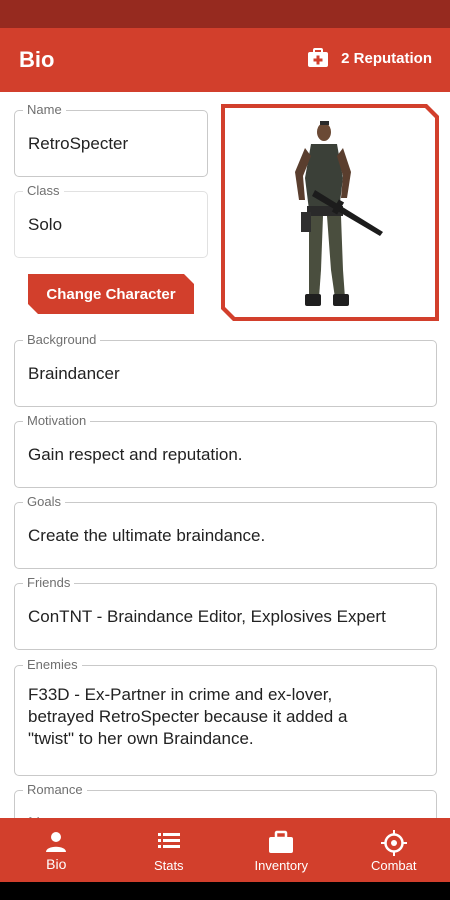  I want to click on system-navigation-bar, so click(225, 891).